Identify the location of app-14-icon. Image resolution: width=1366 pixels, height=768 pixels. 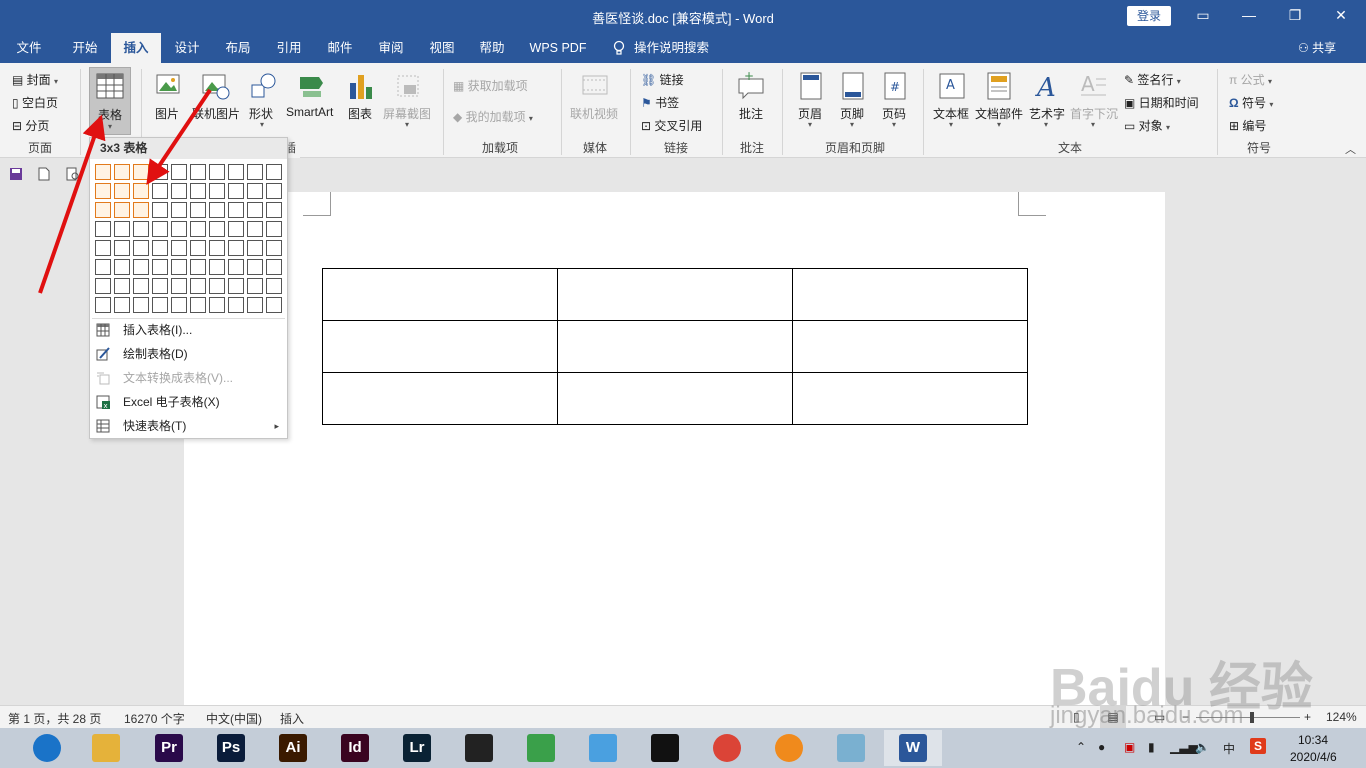
(851, 748).